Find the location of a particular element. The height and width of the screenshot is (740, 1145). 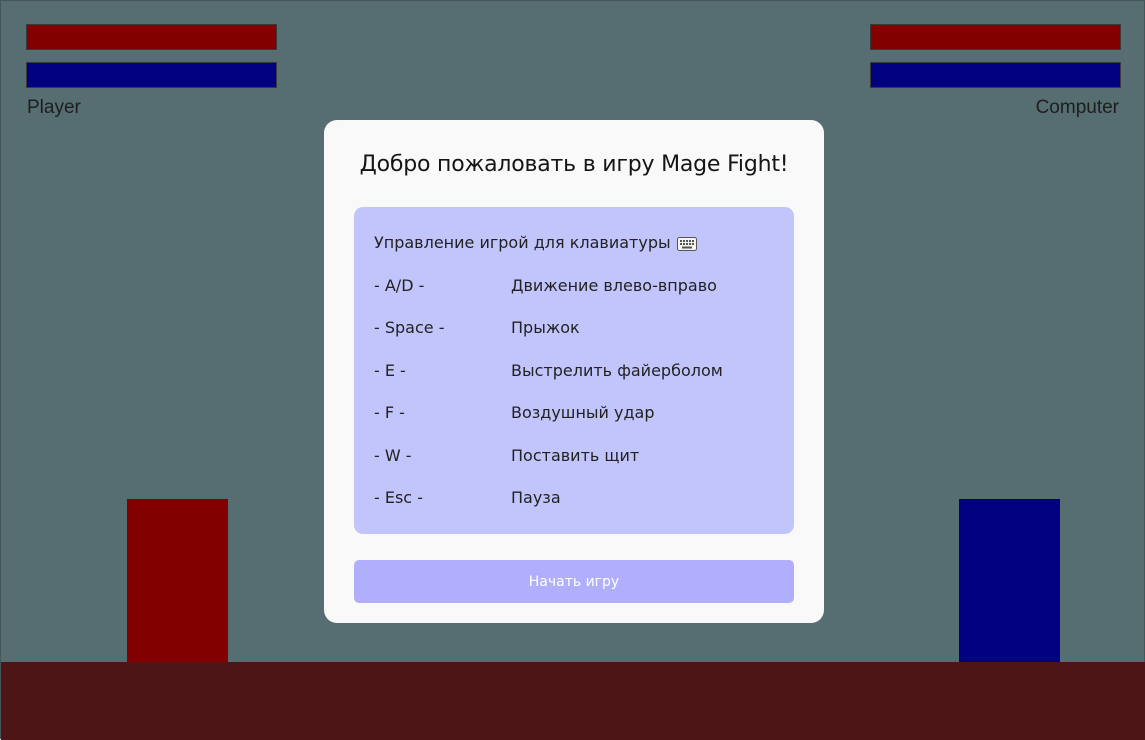

control-row-move: - A/D - Движение влево-вправо is located at coordinates (579, 287).